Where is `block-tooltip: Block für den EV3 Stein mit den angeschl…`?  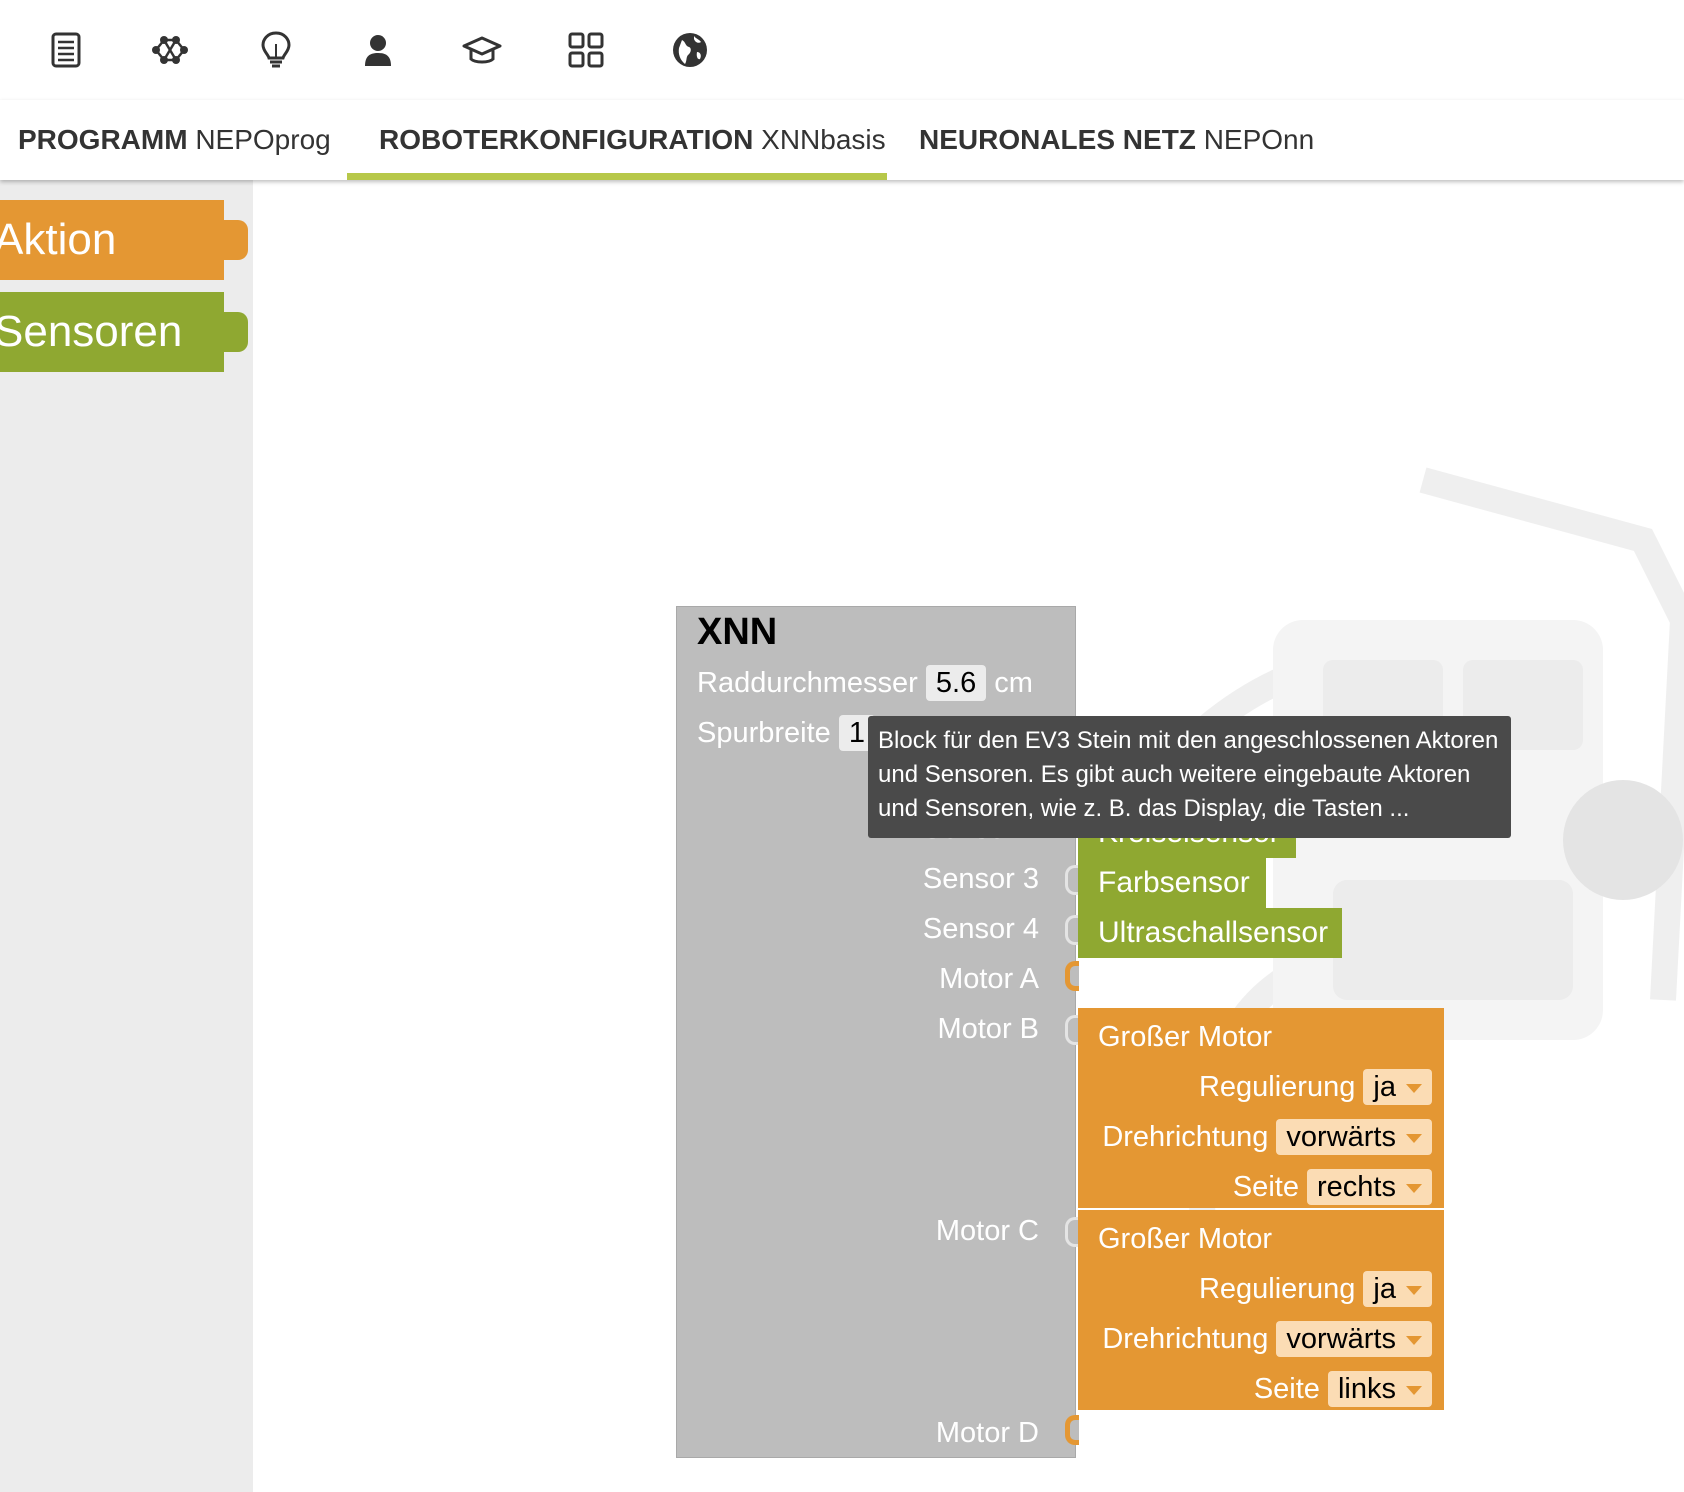 block-tooltip: Block für den EV3 Stein mit den angeschl… is located at coordinates (1189, 777).